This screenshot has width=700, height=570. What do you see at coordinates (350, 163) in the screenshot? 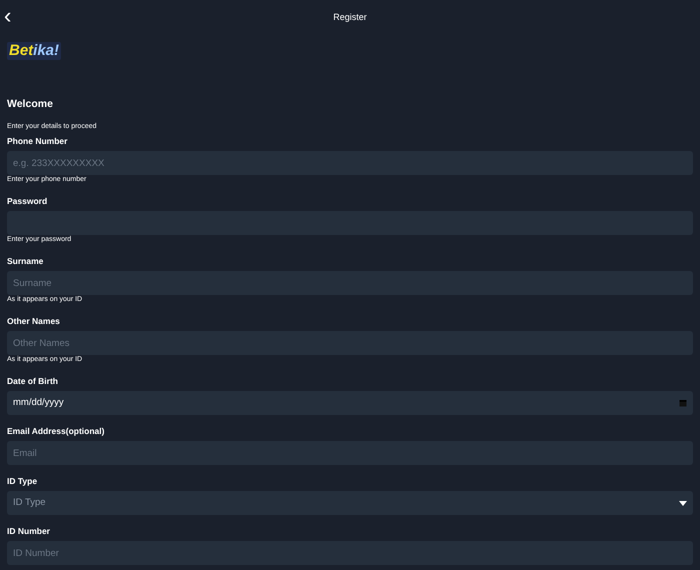
I see `input-field: e.g. 233XXXXXXXXX` at bounding box center [350, 163].